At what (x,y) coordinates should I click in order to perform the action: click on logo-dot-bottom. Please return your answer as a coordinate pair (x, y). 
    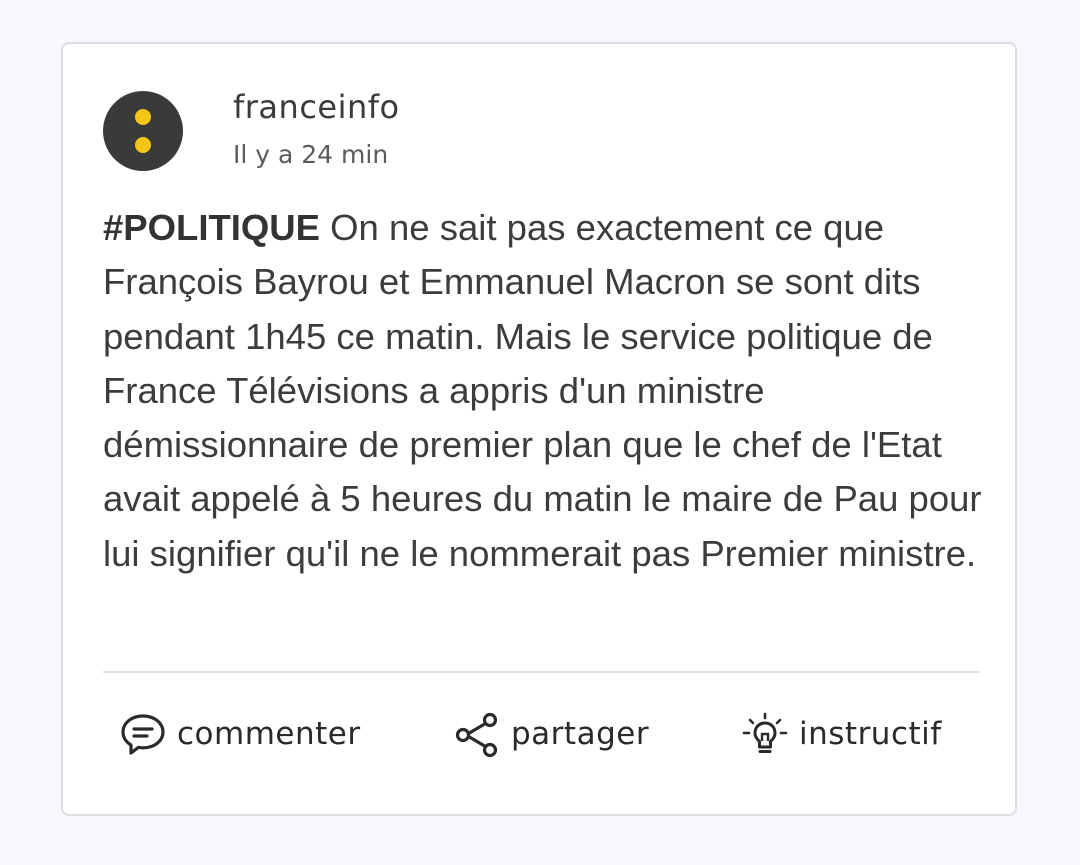
    Looking at the image, I should click on (143, 145).